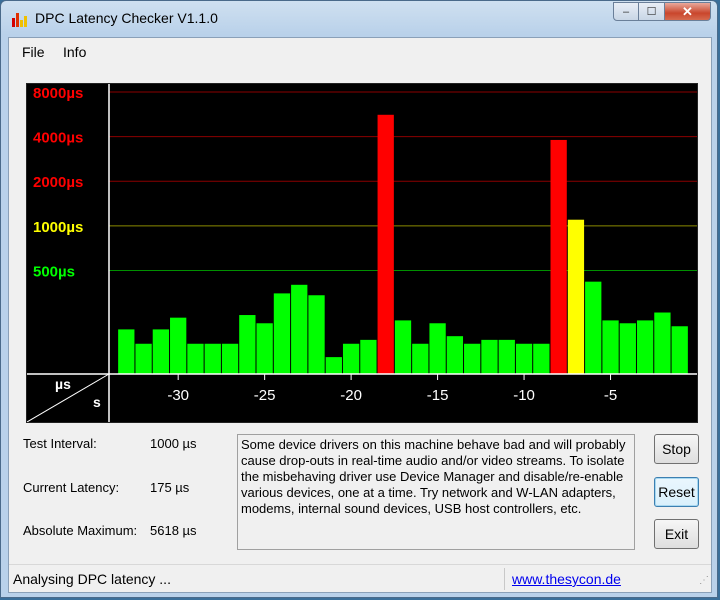 This screenshot has height=600, width=720. Describe the element at coordinates (610, 395) in the screenshot. I see `x-tick-label: -5` at that location.